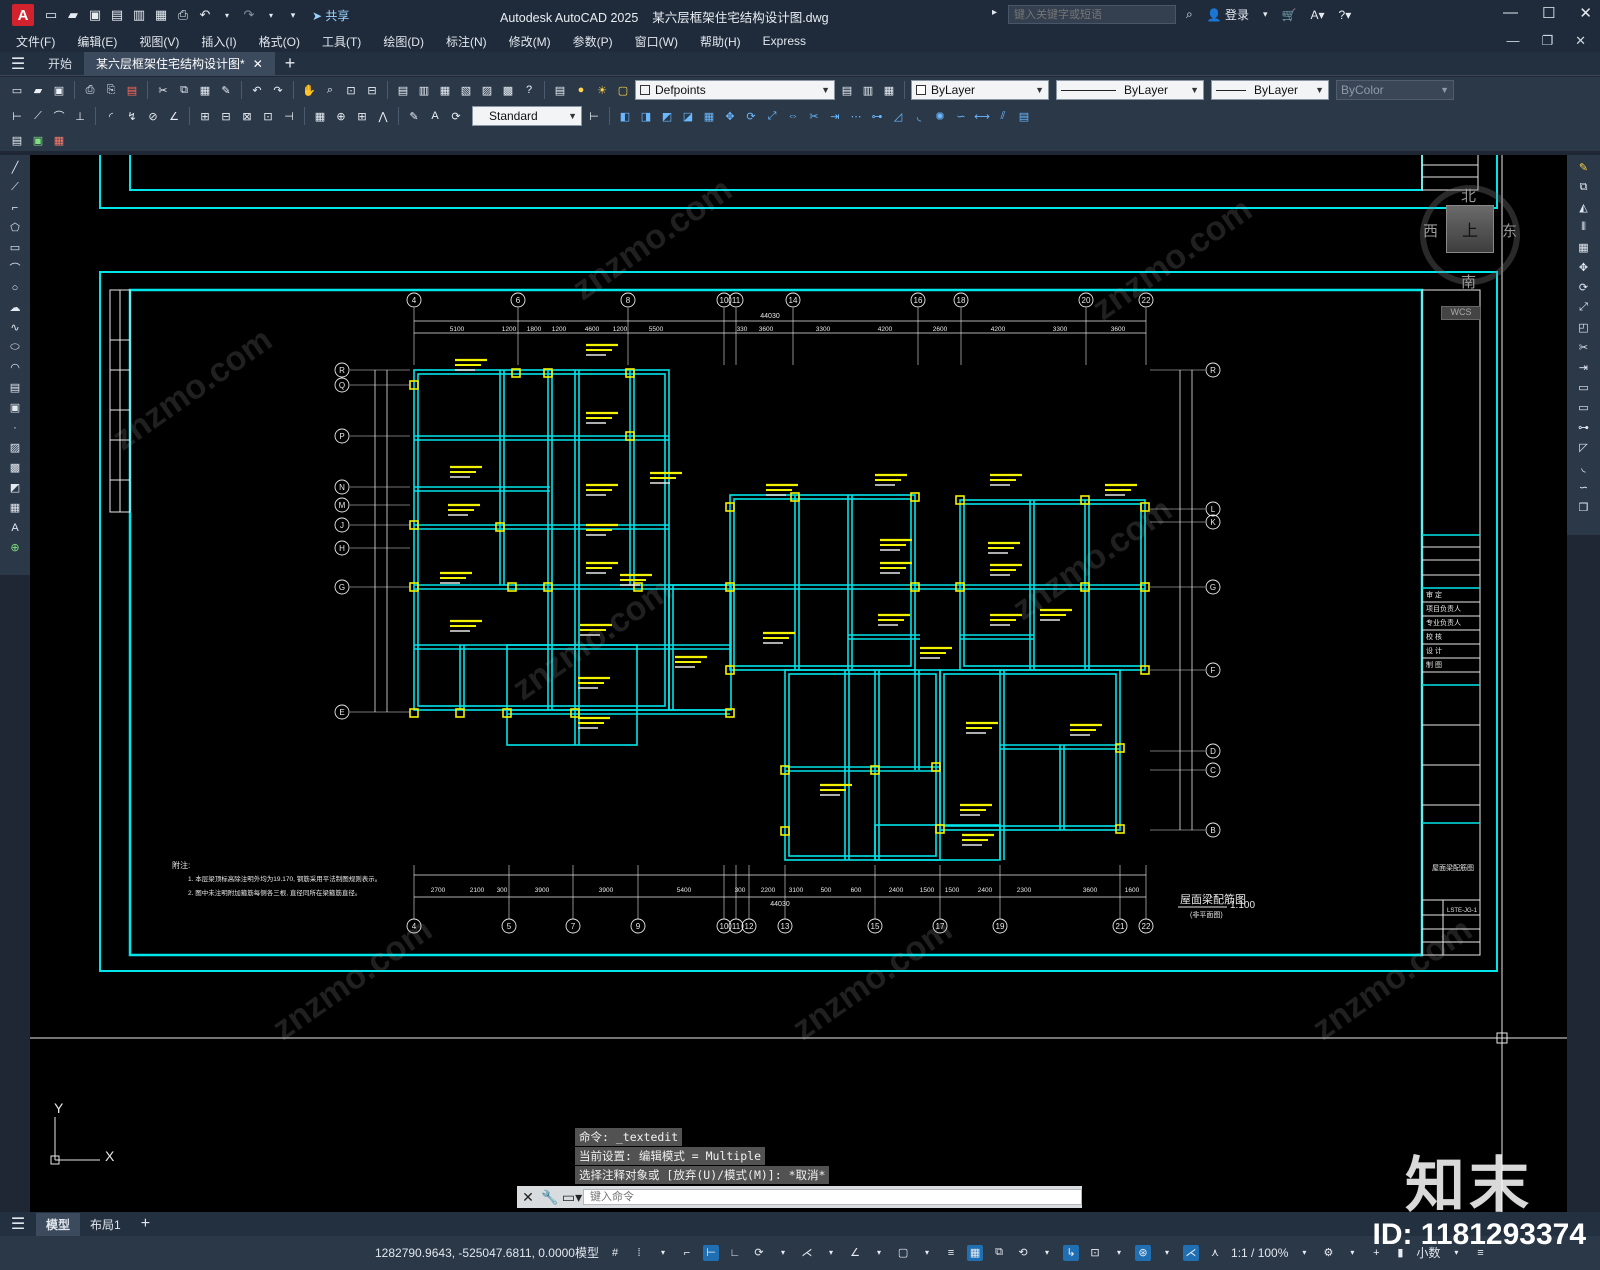  Describe the element at coordinates (1468, 195) in the screenshot. I see `compass-north: 北` at that location.